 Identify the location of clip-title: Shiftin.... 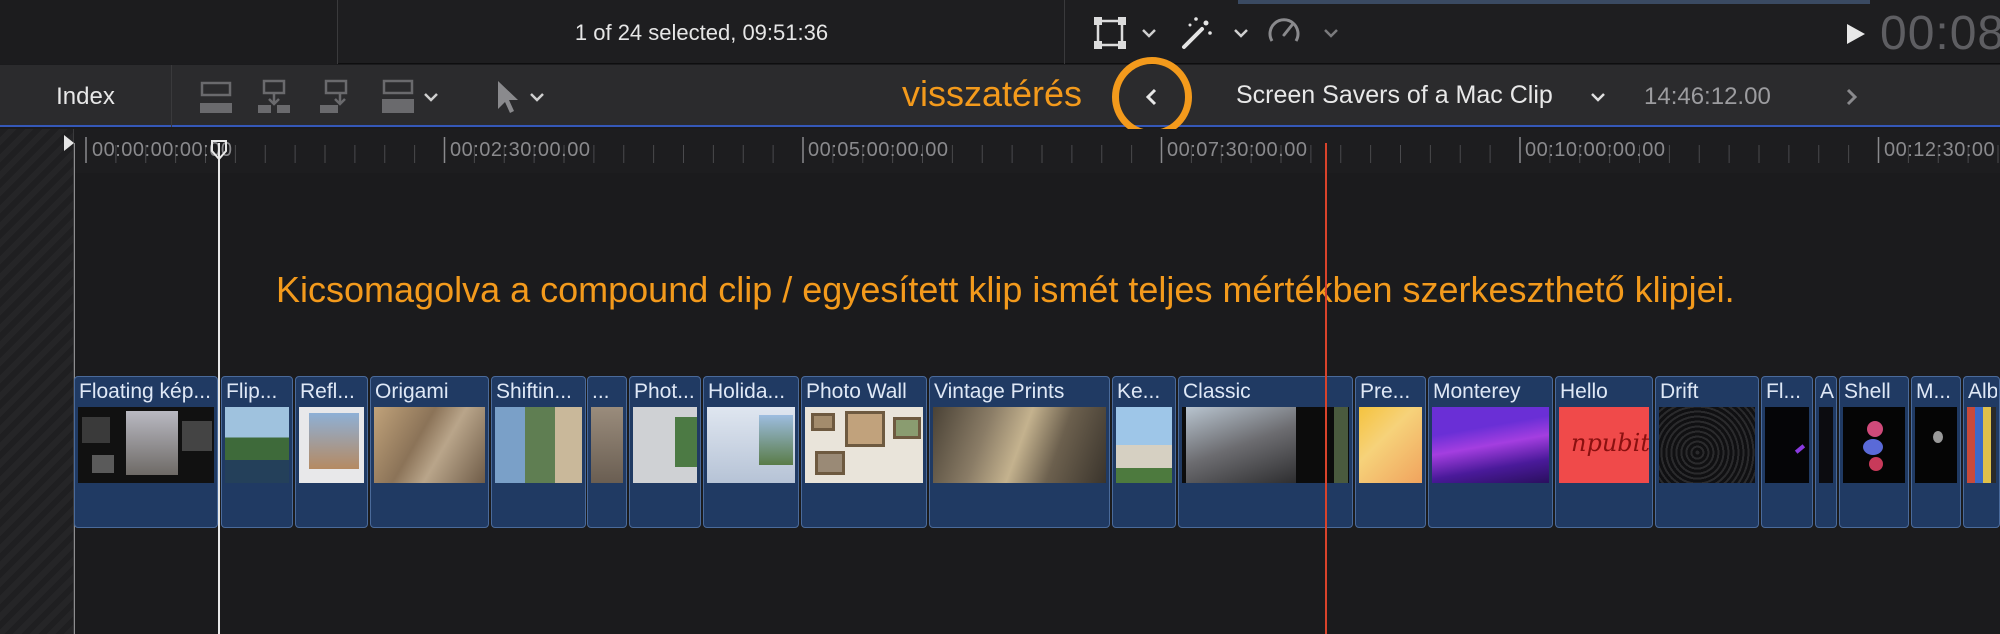
(534, 391).